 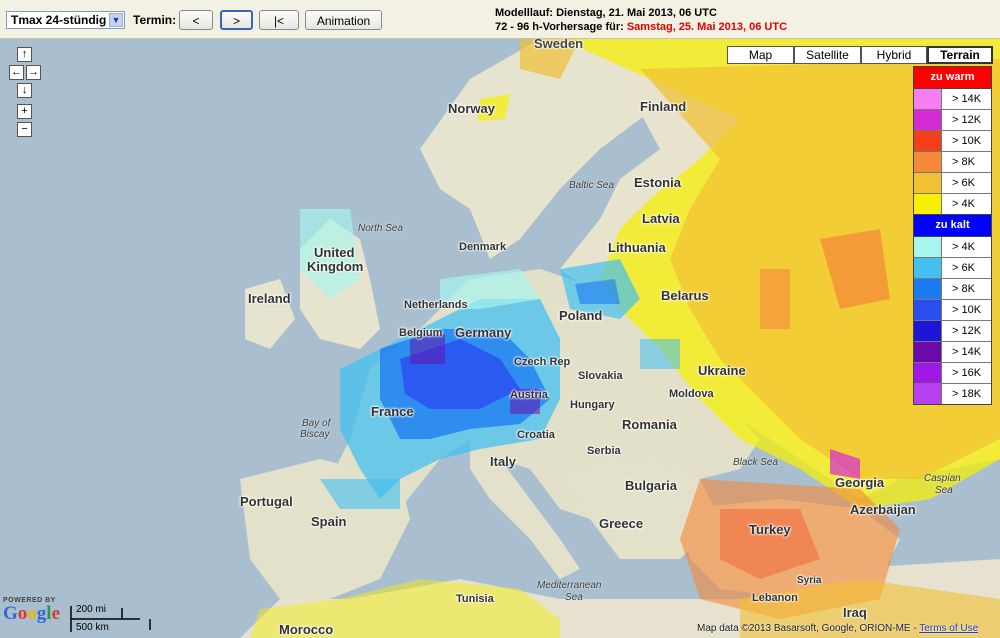 I want to click on label-tunisia: Tunisia, so click(x=475, y=599).